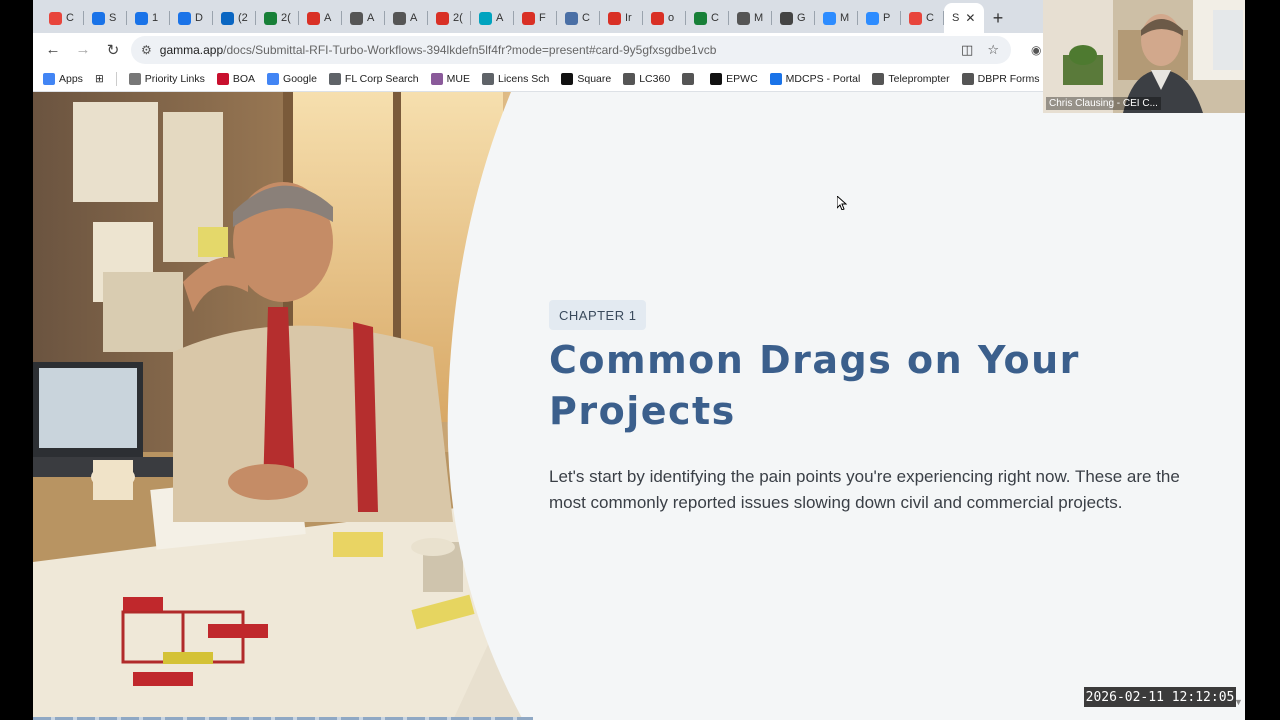 The height and width of the screenshot is (720, 1280). I want to click on browser-tab: G, so click(793, 18).